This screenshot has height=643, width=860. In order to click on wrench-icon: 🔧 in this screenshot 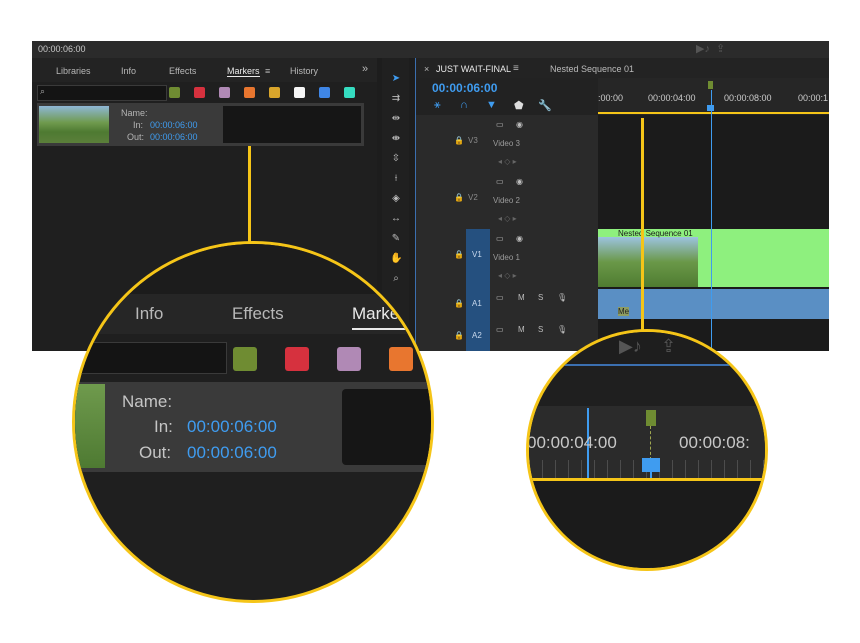, I will do `click(545, 105)`.